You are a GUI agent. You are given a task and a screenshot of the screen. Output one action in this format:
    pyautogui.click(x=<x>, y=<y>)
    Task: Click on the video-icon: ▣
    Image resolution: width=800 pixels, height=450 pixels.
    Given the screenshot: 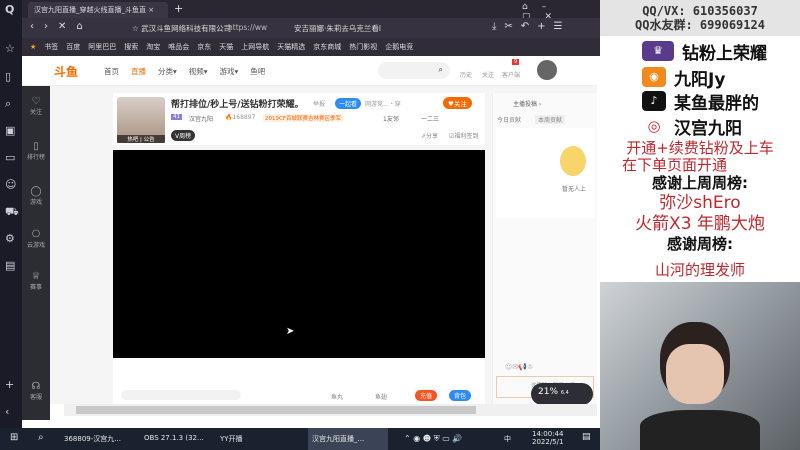 What is the action you would take?
    pyautogui.click(x=10, y=130)
    